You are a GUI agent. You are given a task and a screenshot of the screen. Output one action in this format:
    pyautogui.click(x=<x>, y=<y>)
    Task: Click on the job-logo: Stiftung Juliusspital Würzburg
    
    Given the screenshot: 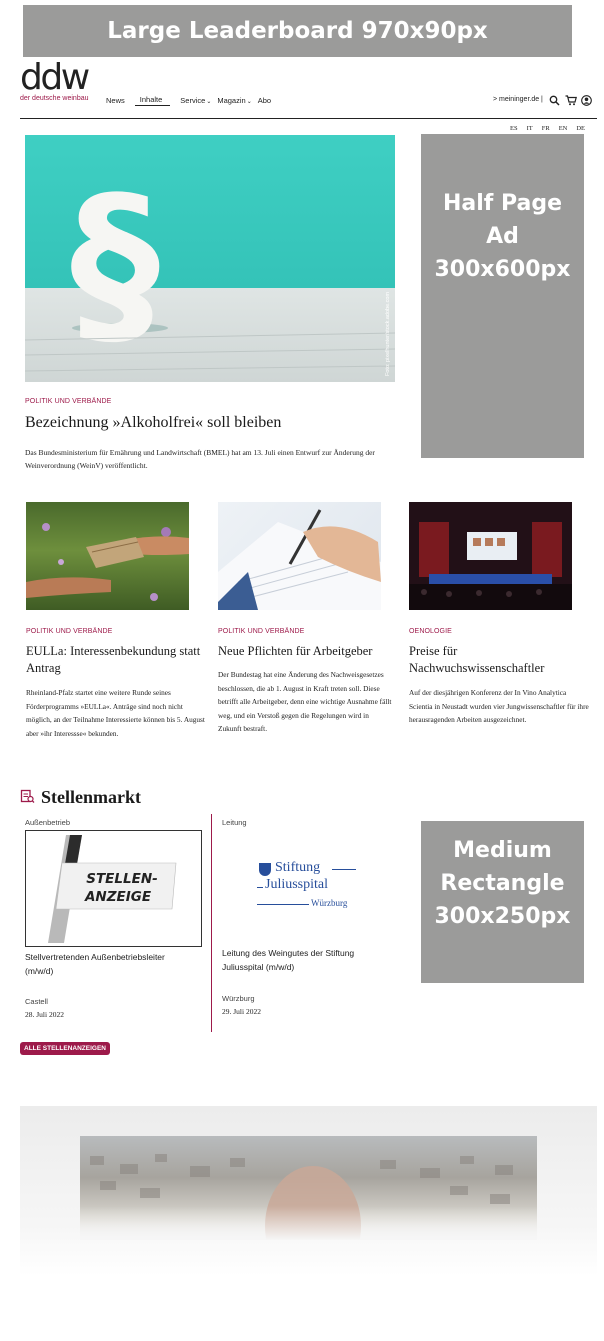 What is the action you would take?
    pyautogui.click(x=308, y=885)
    